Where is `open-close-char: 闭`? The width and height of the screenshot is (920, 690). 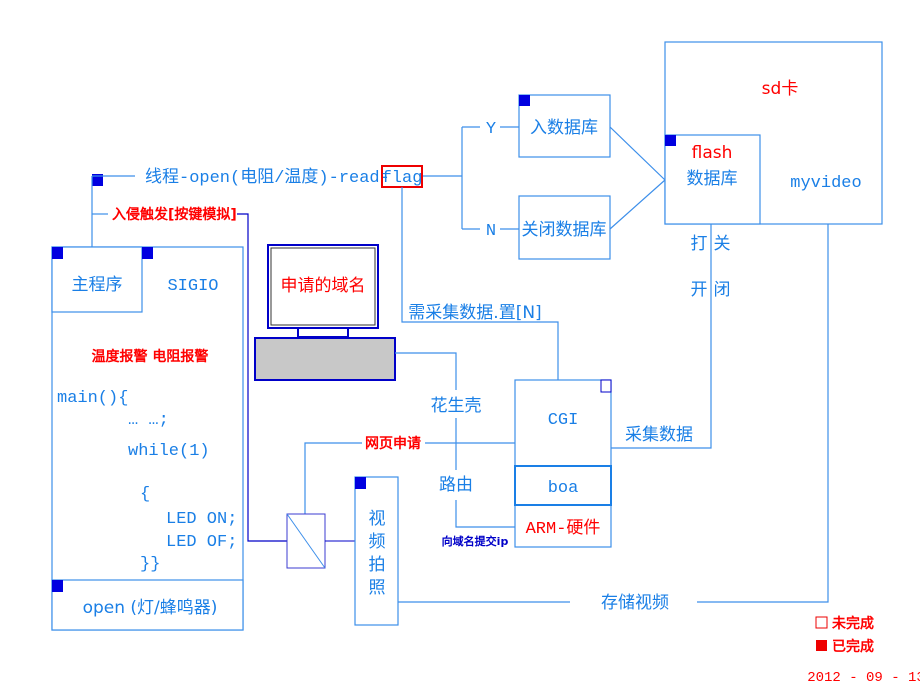 open-close-char: 闭 is located at coordinates (722, 290).